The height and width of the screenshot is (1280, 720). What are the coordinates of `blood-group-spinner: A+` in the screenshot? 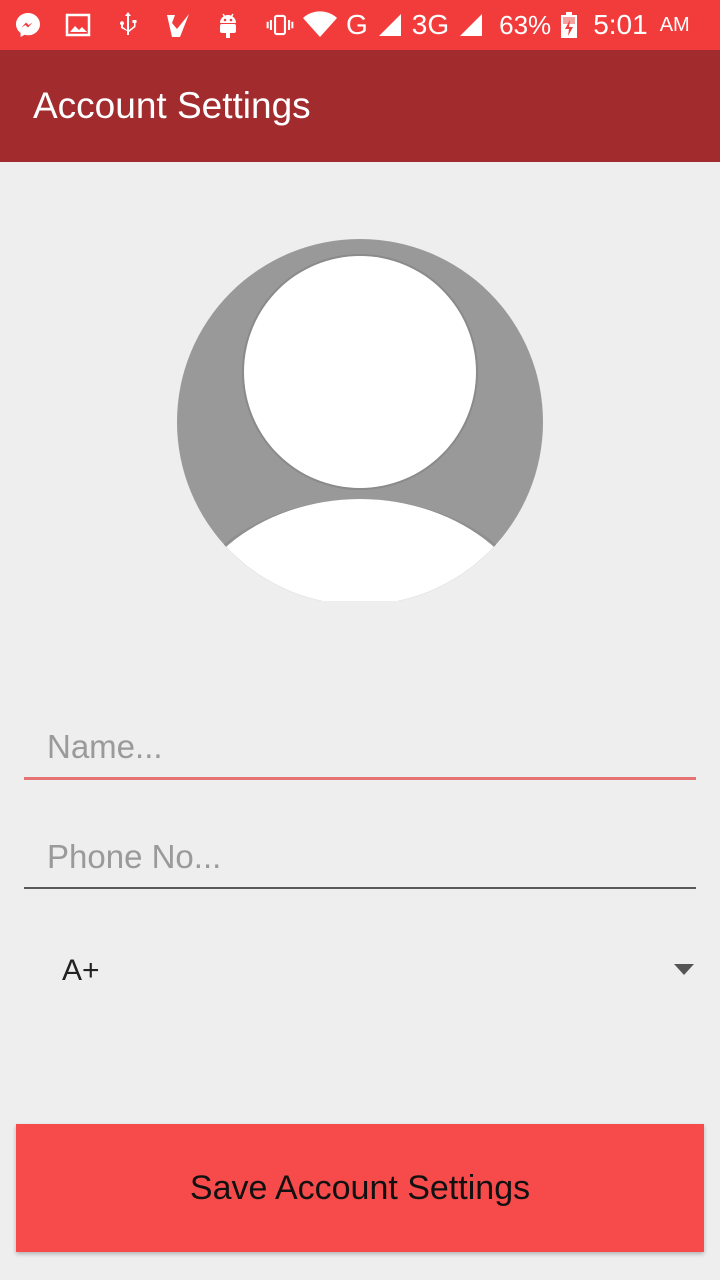 It's located at (360, 971).